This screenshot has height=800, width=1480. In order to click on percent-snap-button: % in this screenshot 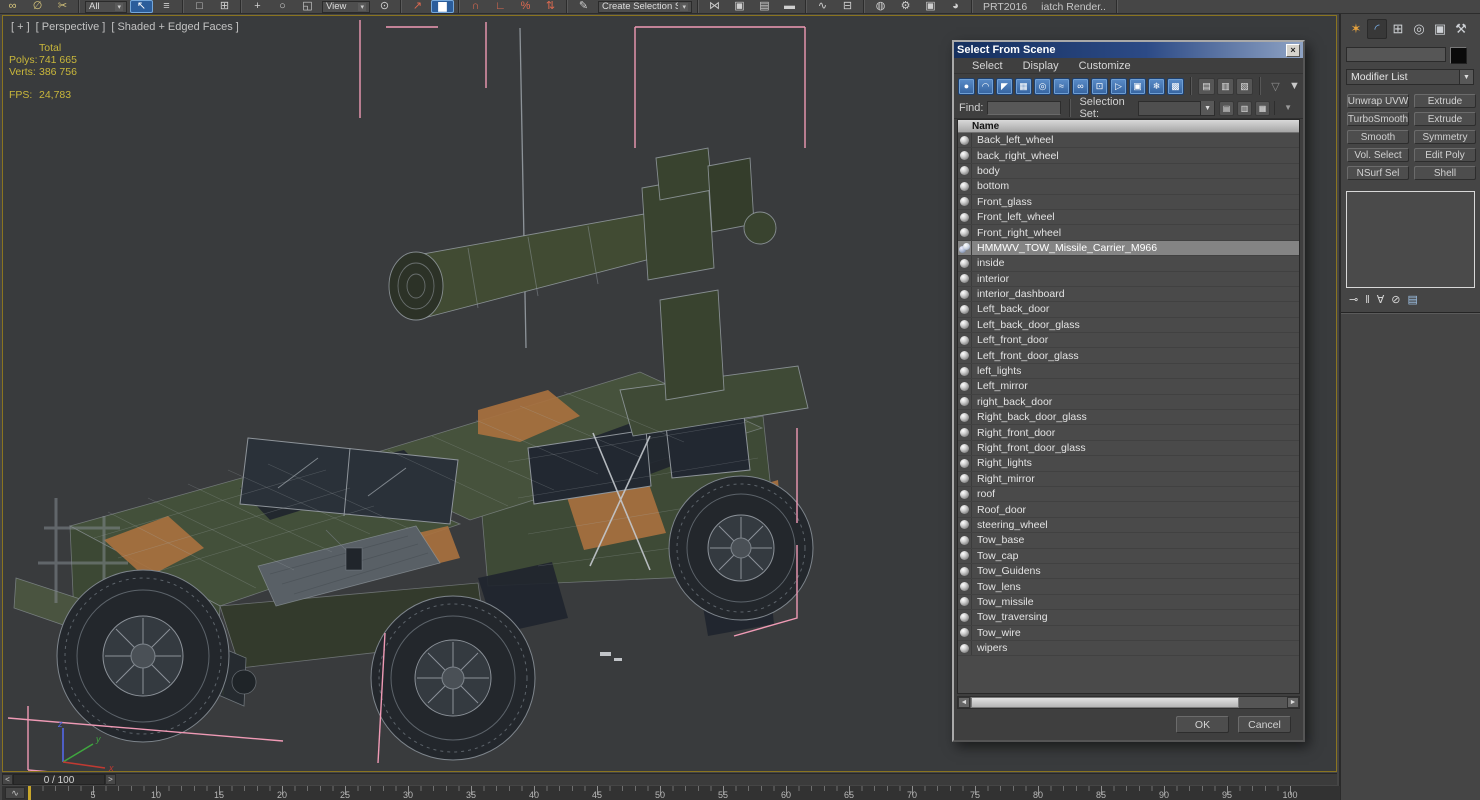, I will do `click(525, 6)`.